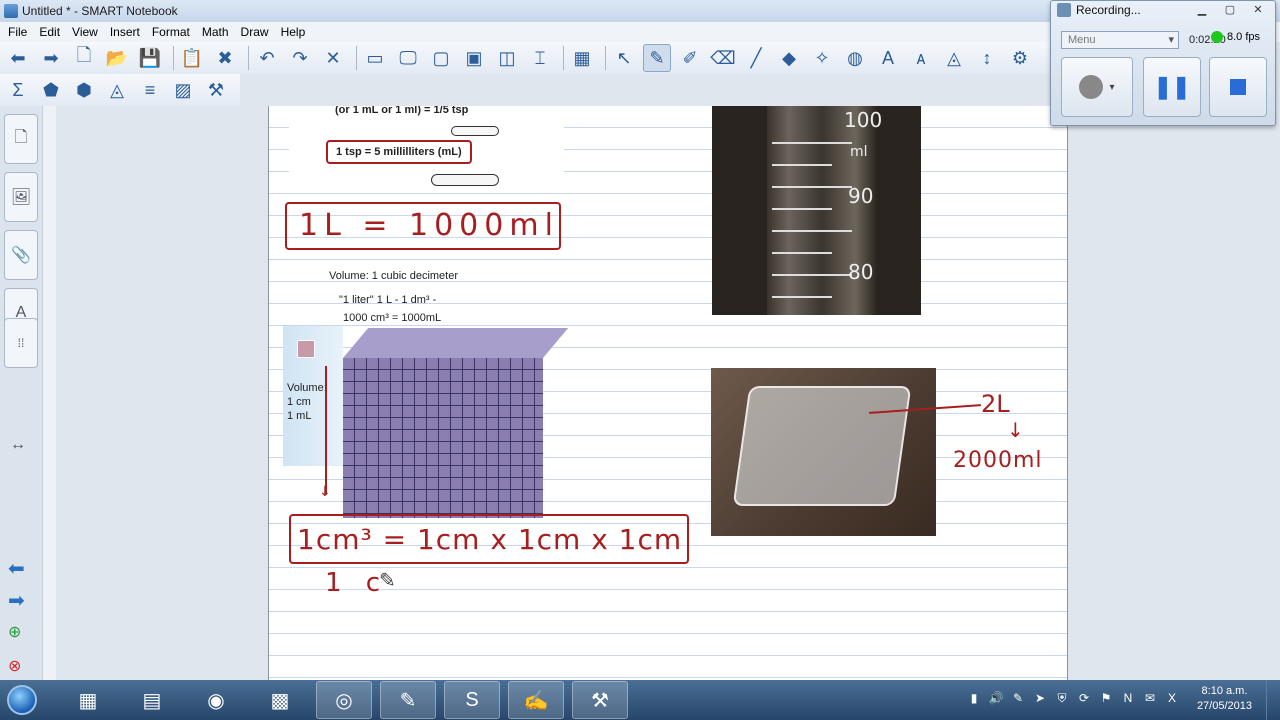  Describe the element at coordinates (1273, 700) in the screenshot. I see `show-desktop-button` at that location.